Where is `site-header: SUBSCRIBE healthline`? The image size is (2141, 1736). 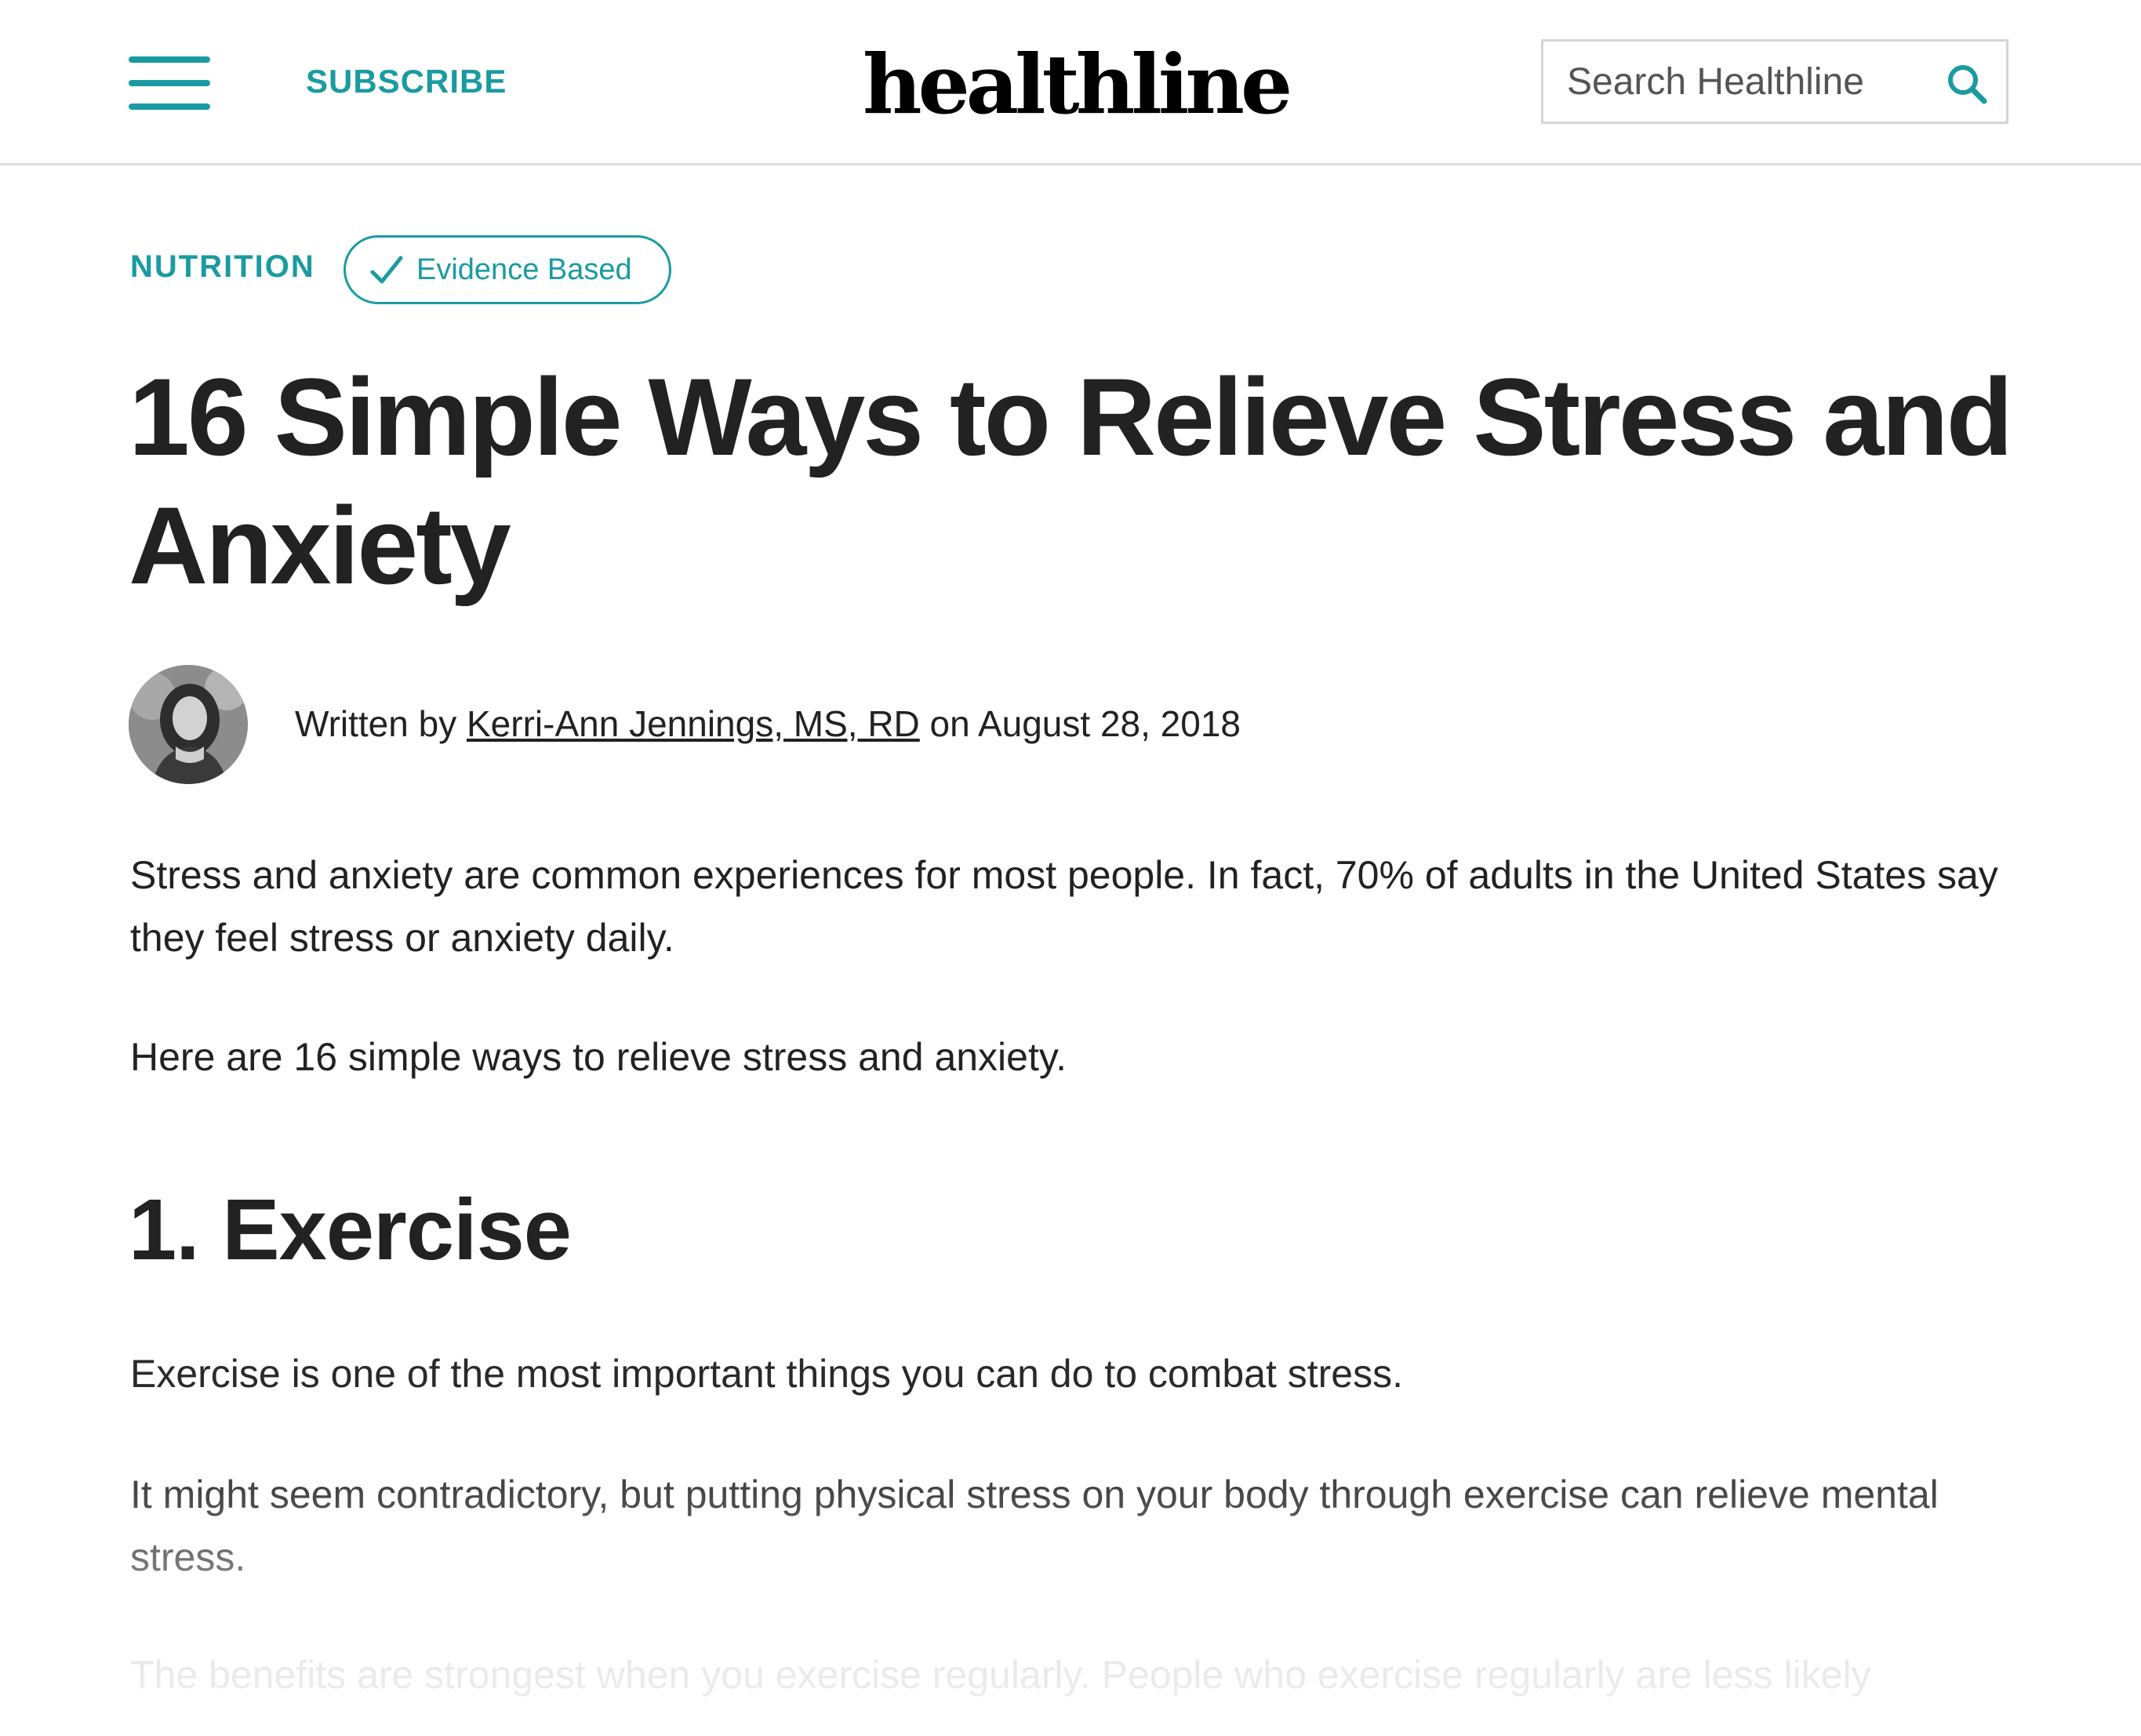 site-header: SUBSCRIBE healthline is located at coordinates (1070, 82).